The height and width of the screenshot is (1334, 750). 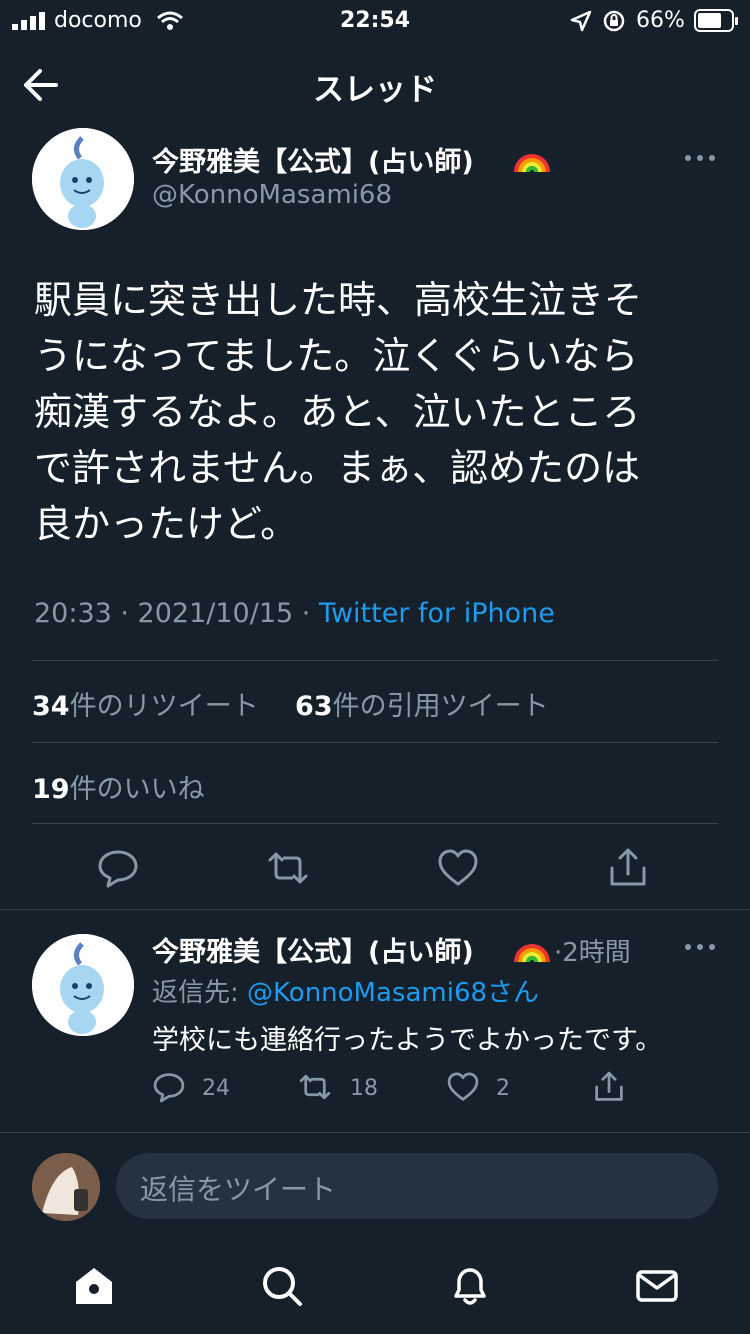 I want to click on messages-icon, so click(x=657, y=1286).